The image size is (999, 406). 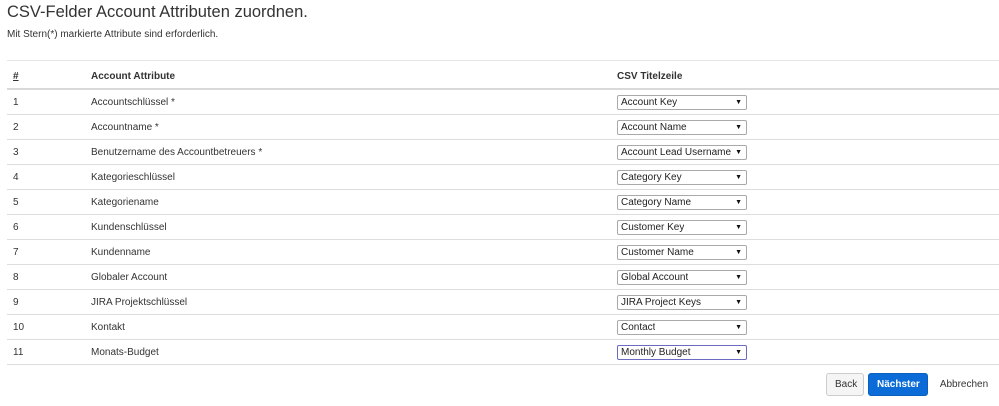 I want to click on attribute-label: Globaler Account, so click(x=354, y=277).